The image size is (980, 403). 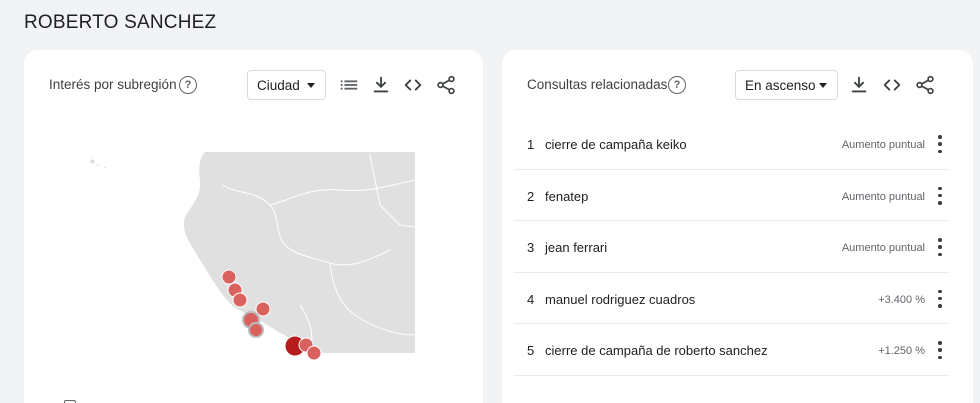 What do you see at coordinates (901, 351) in the screenshot?
I see `query-value: +1.250 %` at bounding box center [901, 351].